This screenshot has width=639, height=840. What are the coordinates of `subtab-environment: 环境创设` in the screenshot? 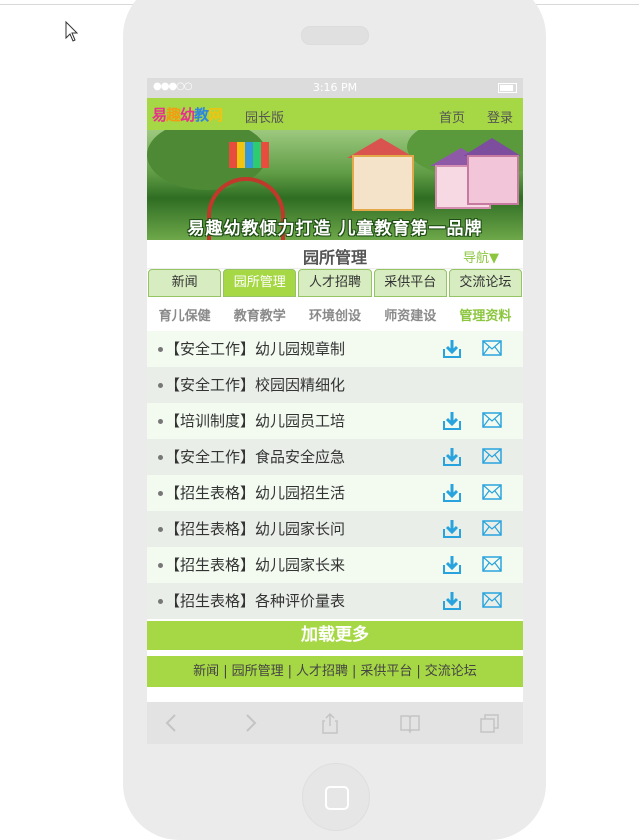 It's located at (334, 314).